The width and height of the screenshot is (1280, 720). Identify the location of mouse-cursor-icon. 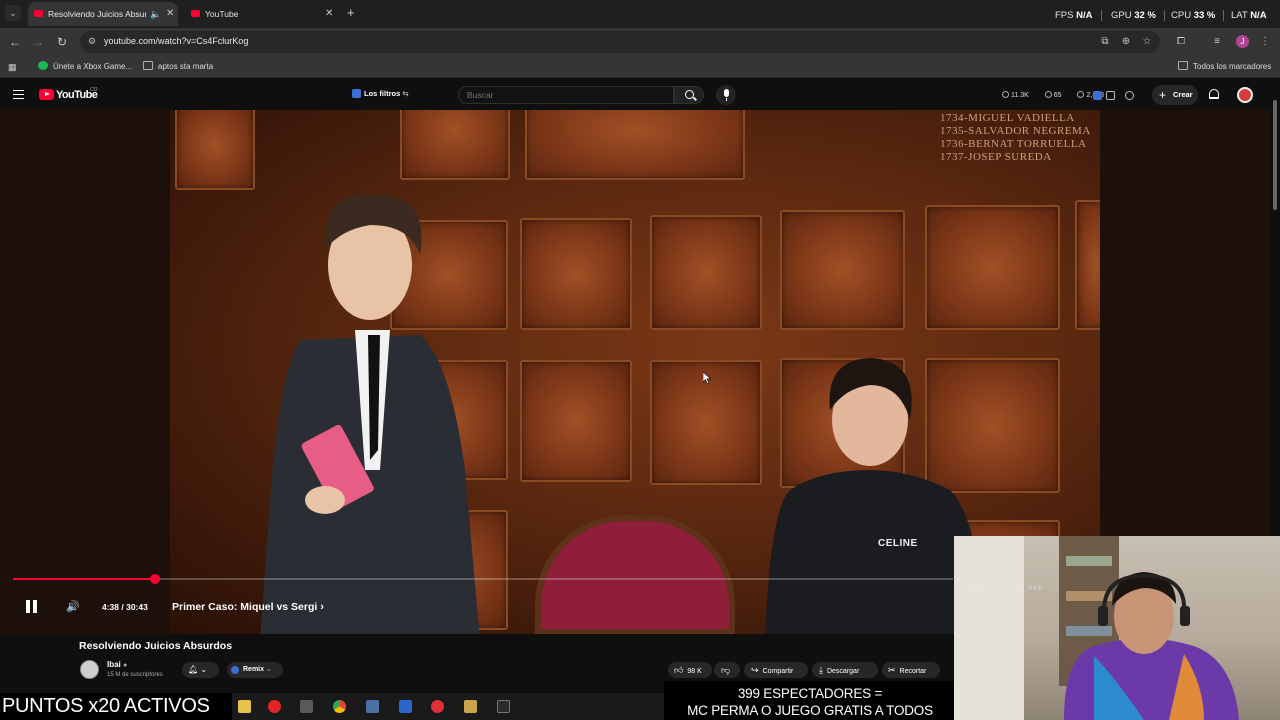
(707, 378).